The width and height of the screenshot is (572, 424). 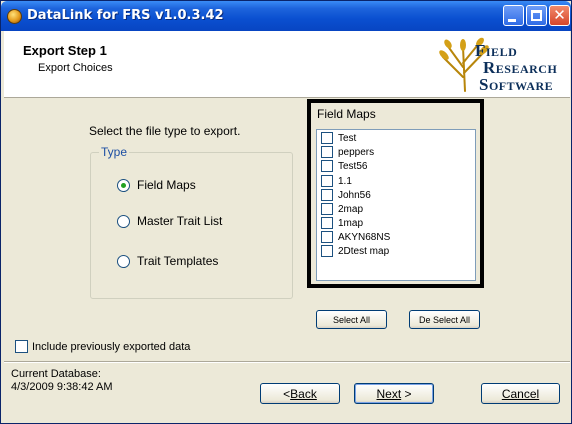 What do you see at coordinates (62, 387) in the screenshot?
I see `current-database-value: 4/3/2009 9:38:42 AM` at bounding box center [62, 387].